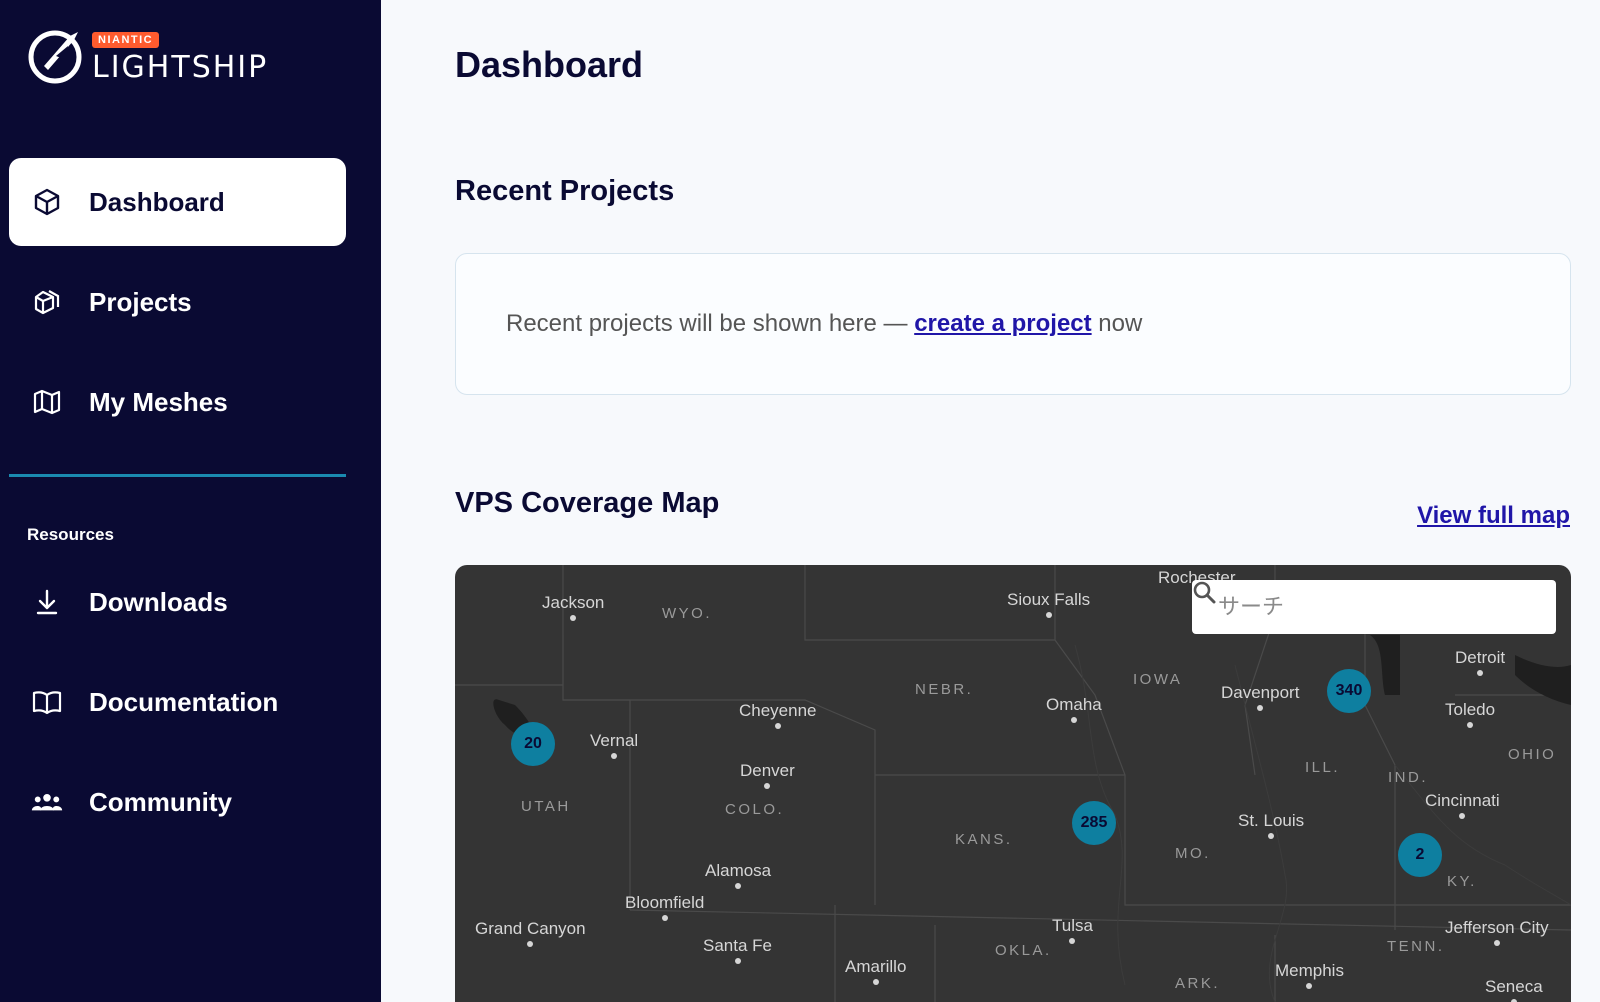  Describe the element at coordinates (47, 602) in the screenshot. I see `download-icon` at that location.